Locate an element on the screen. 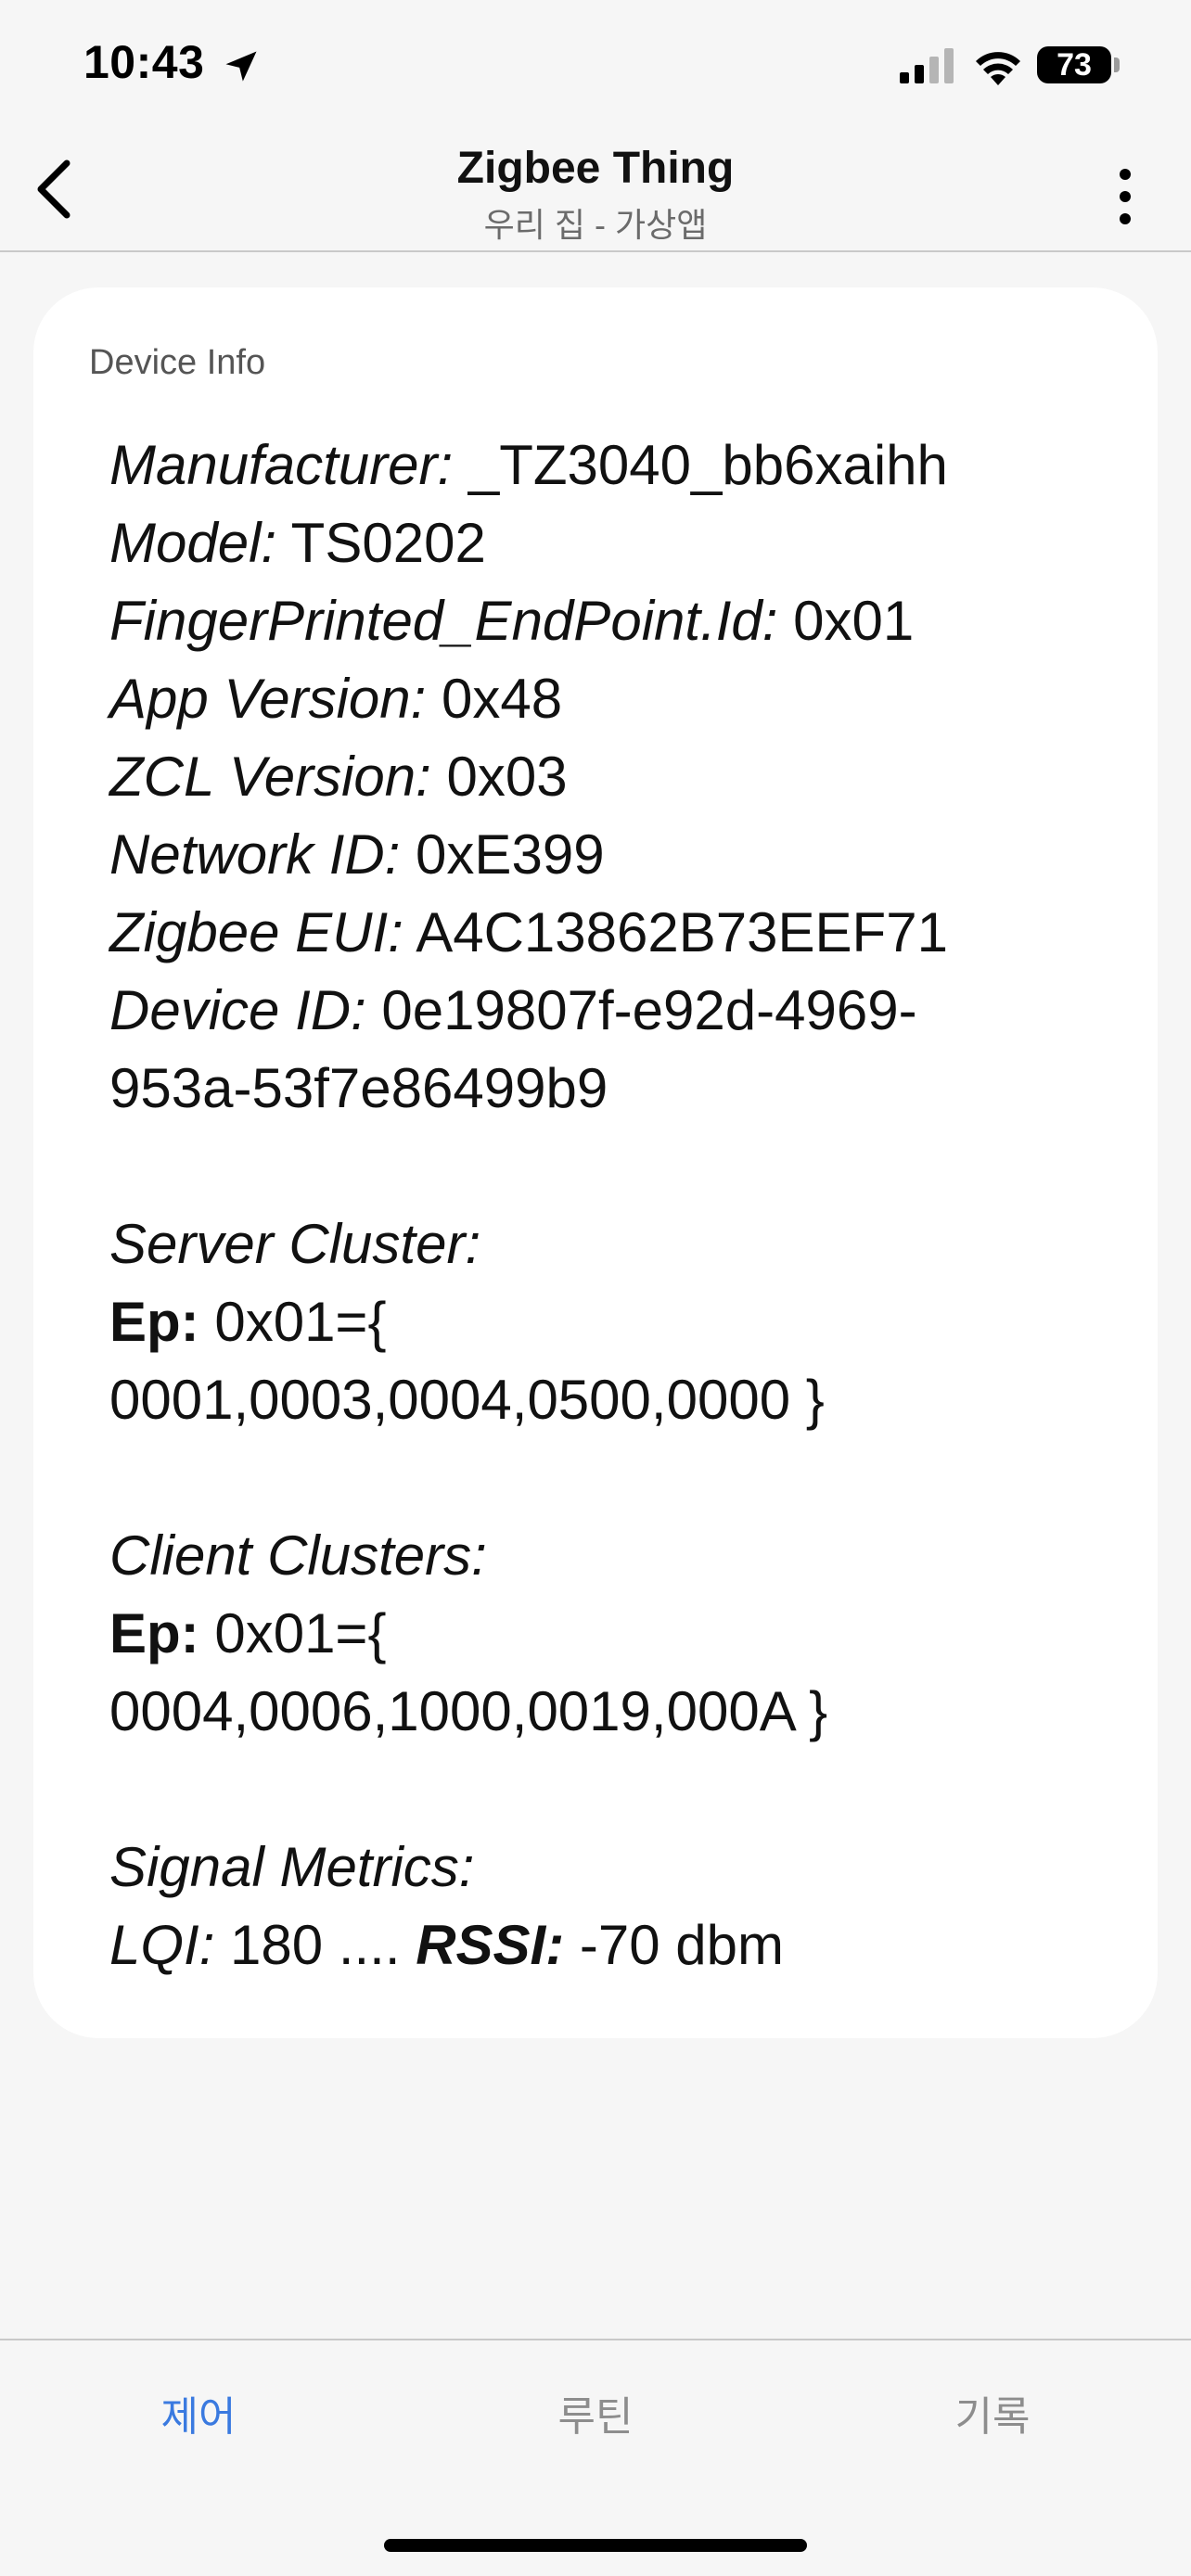  battery-tip is located at coordinates (1117, 64).